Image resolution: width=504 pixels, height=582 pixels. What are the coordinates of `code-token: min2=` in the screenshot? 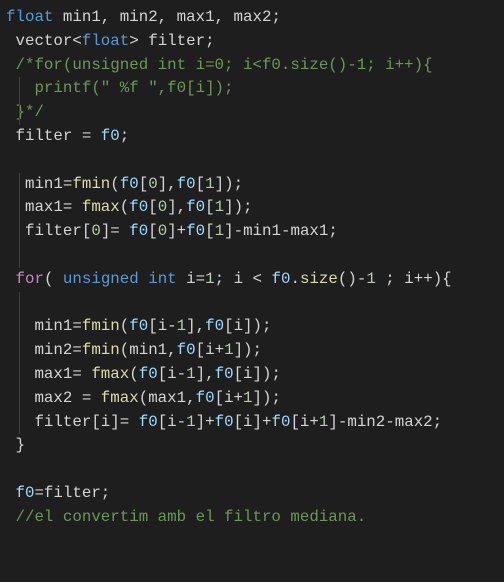 It's located at (44, 350).